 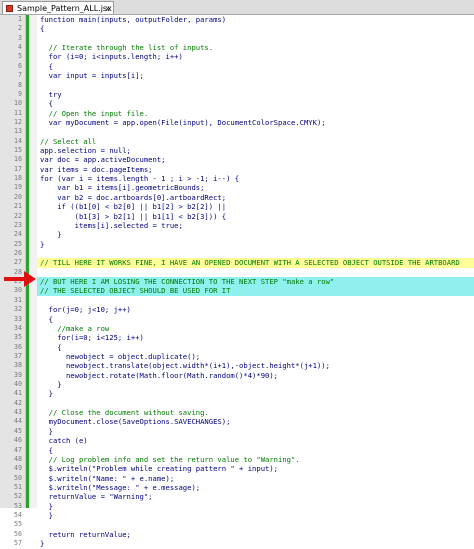 I want to click on line-number: 35, so click(x=18, y=337).